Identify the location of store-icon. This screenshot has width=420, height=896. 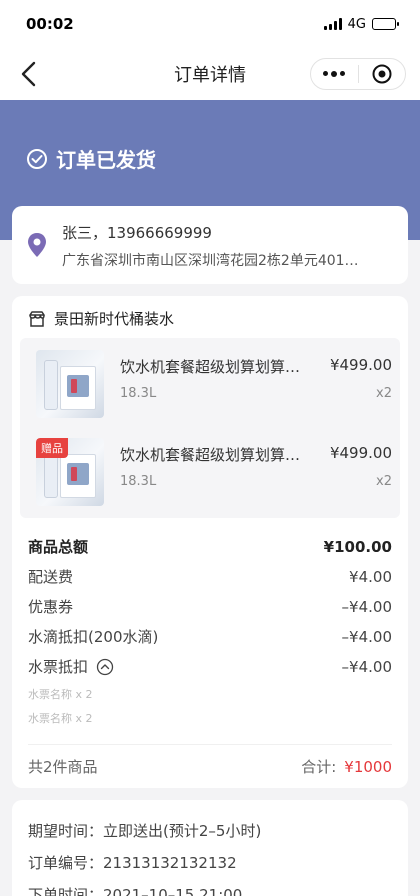
(37, 318).